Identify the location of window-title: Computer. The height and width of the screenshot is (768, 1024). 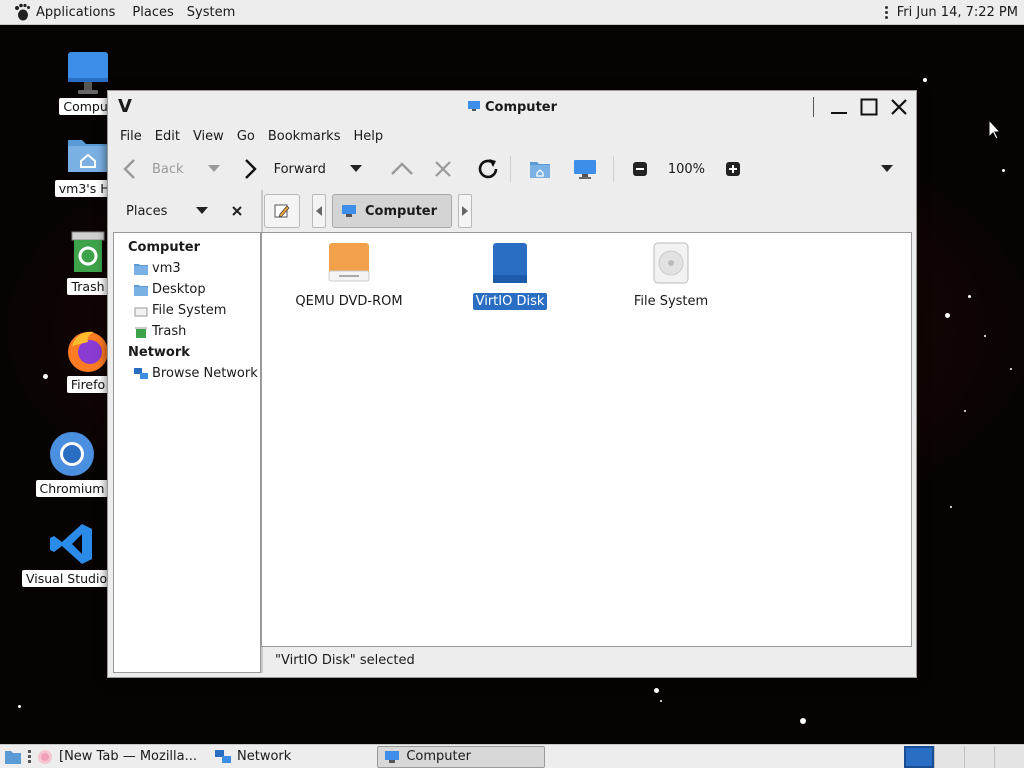
(512, 108).